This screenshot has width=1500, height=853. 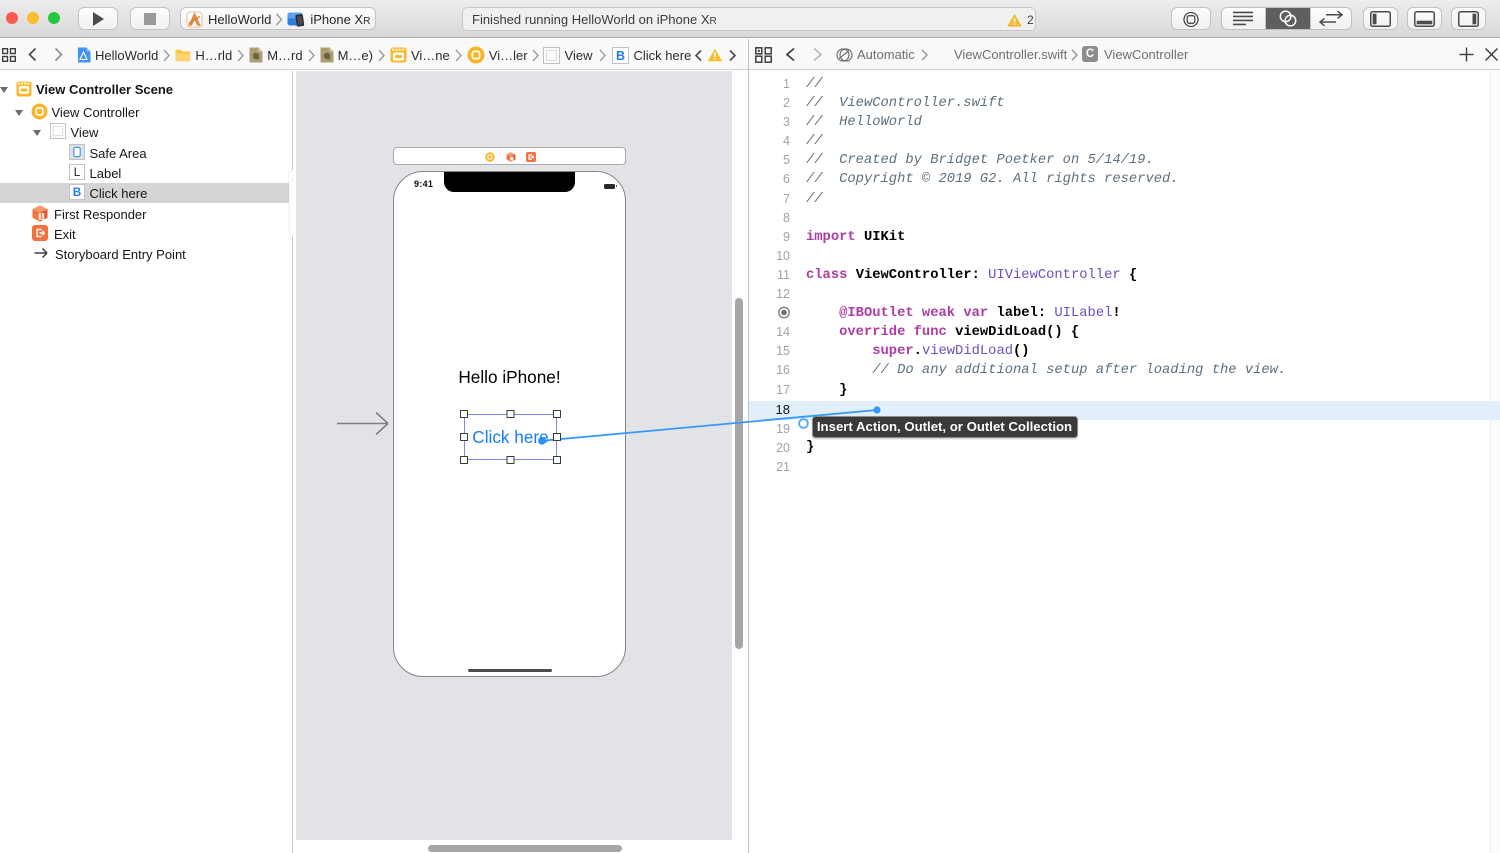 What do you see at coordinates (42, 216) in the screenshot?
I see `svg-text: 1` at bounding box center [42, 216].